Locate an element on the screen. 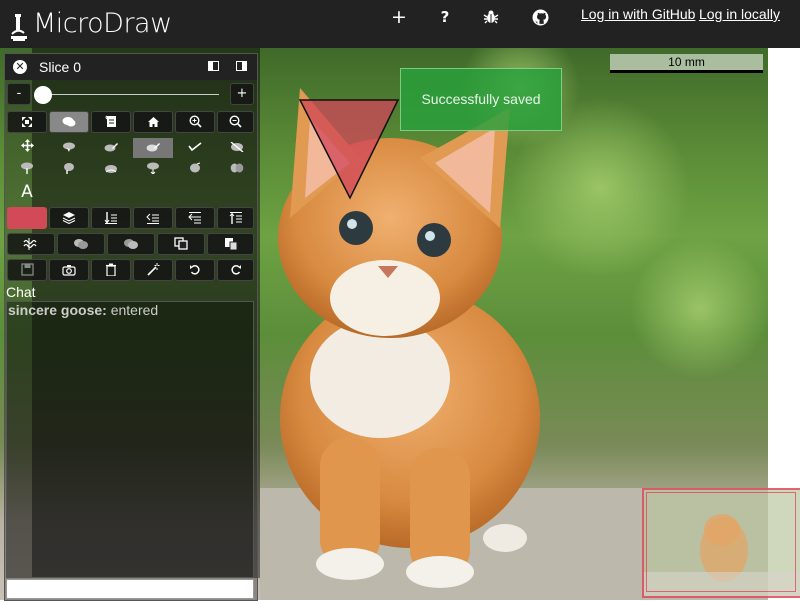 The width and height of the screenshot is (800, 601). delete-point-tool is located at coordinates (69, 170).